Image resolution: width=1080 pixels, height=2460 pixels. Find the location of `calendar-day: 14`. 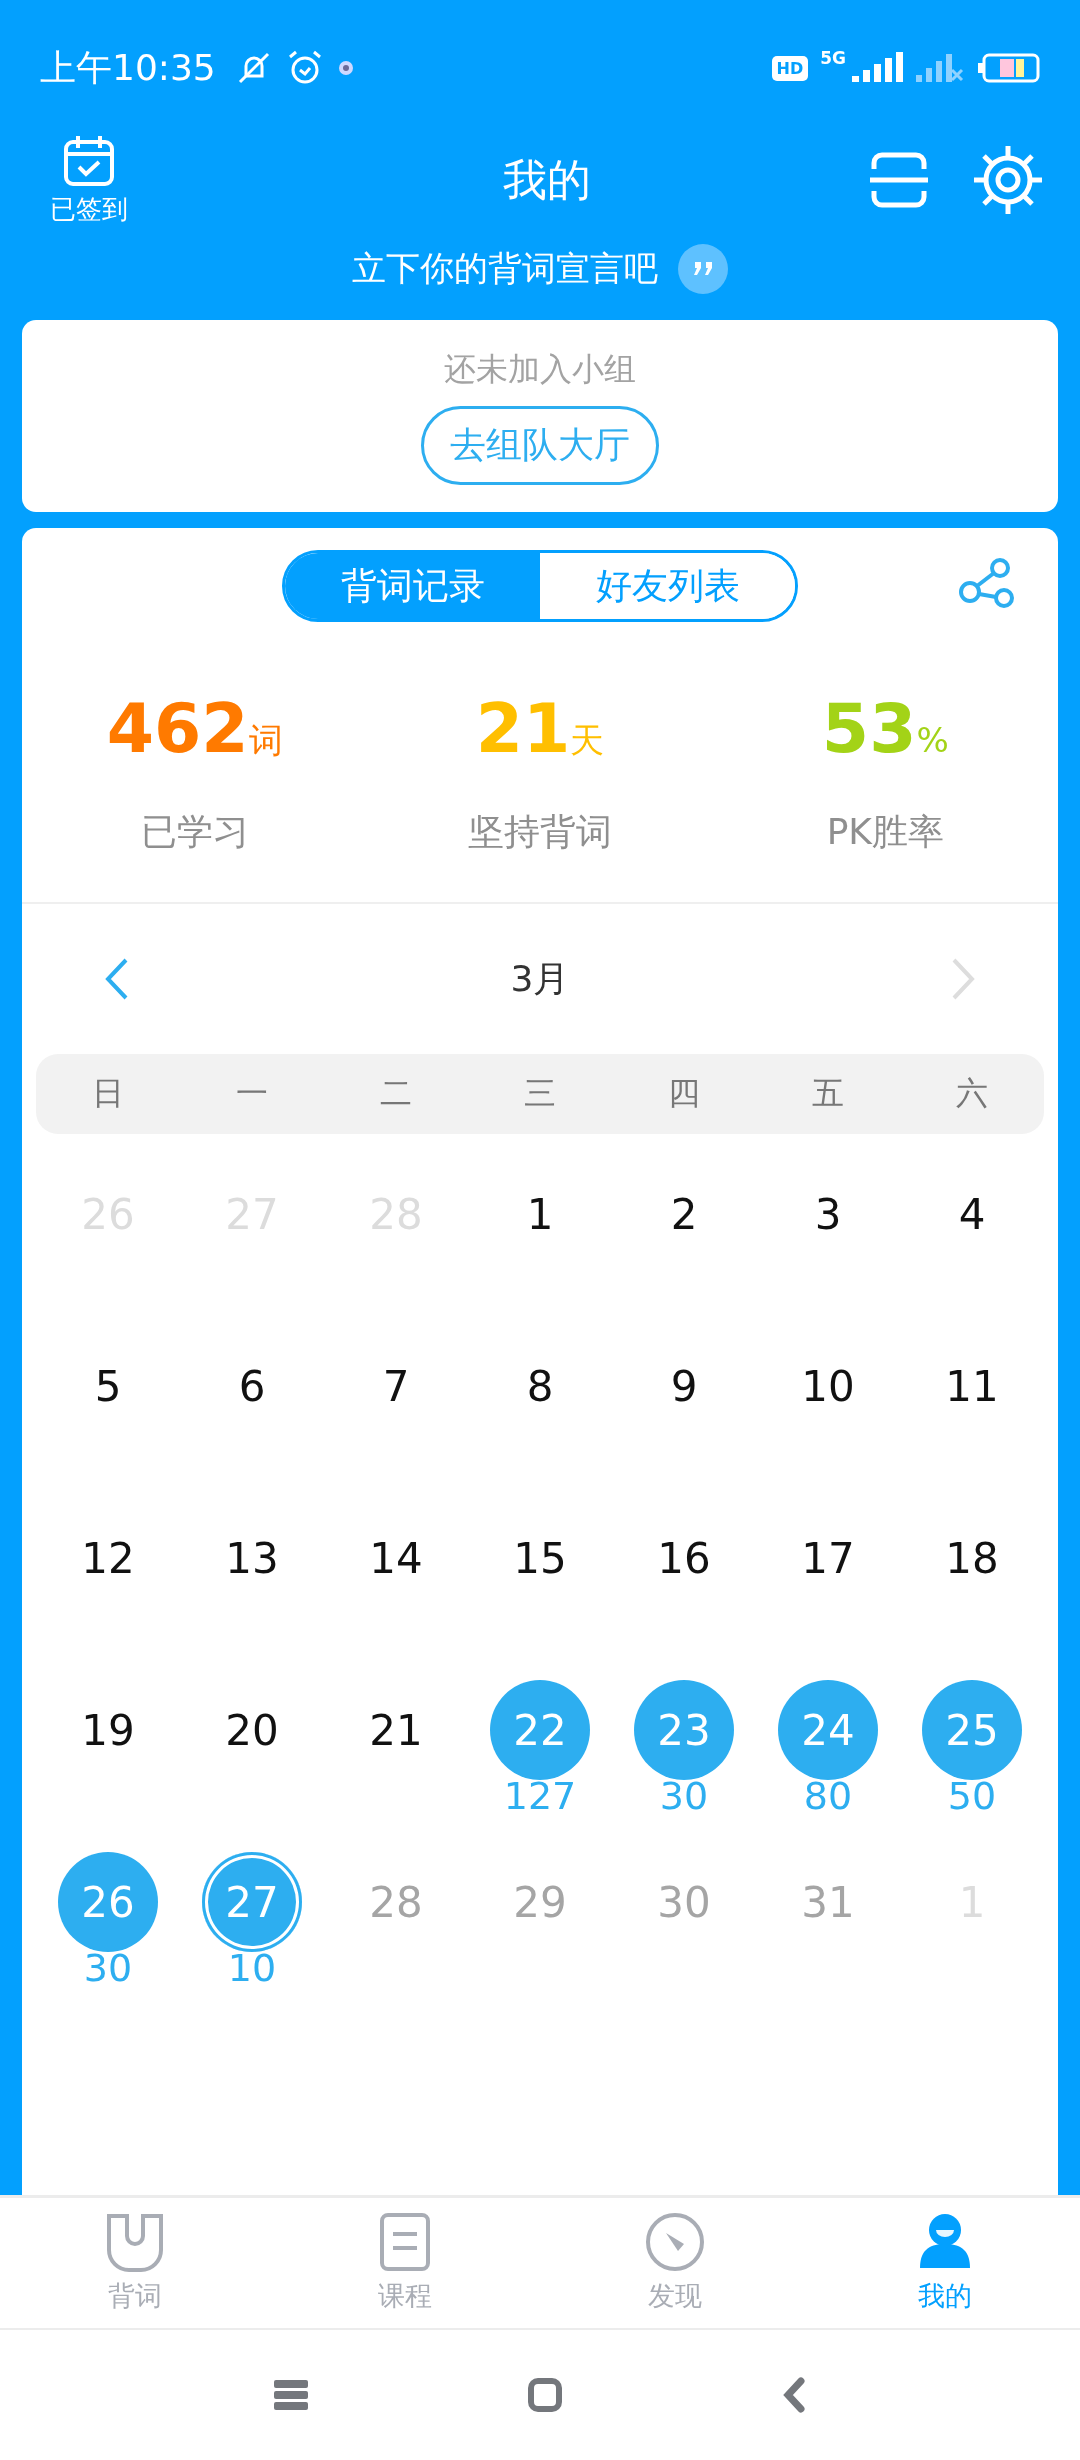

calendar-day: 14 is located at coordinates (396, 1558).